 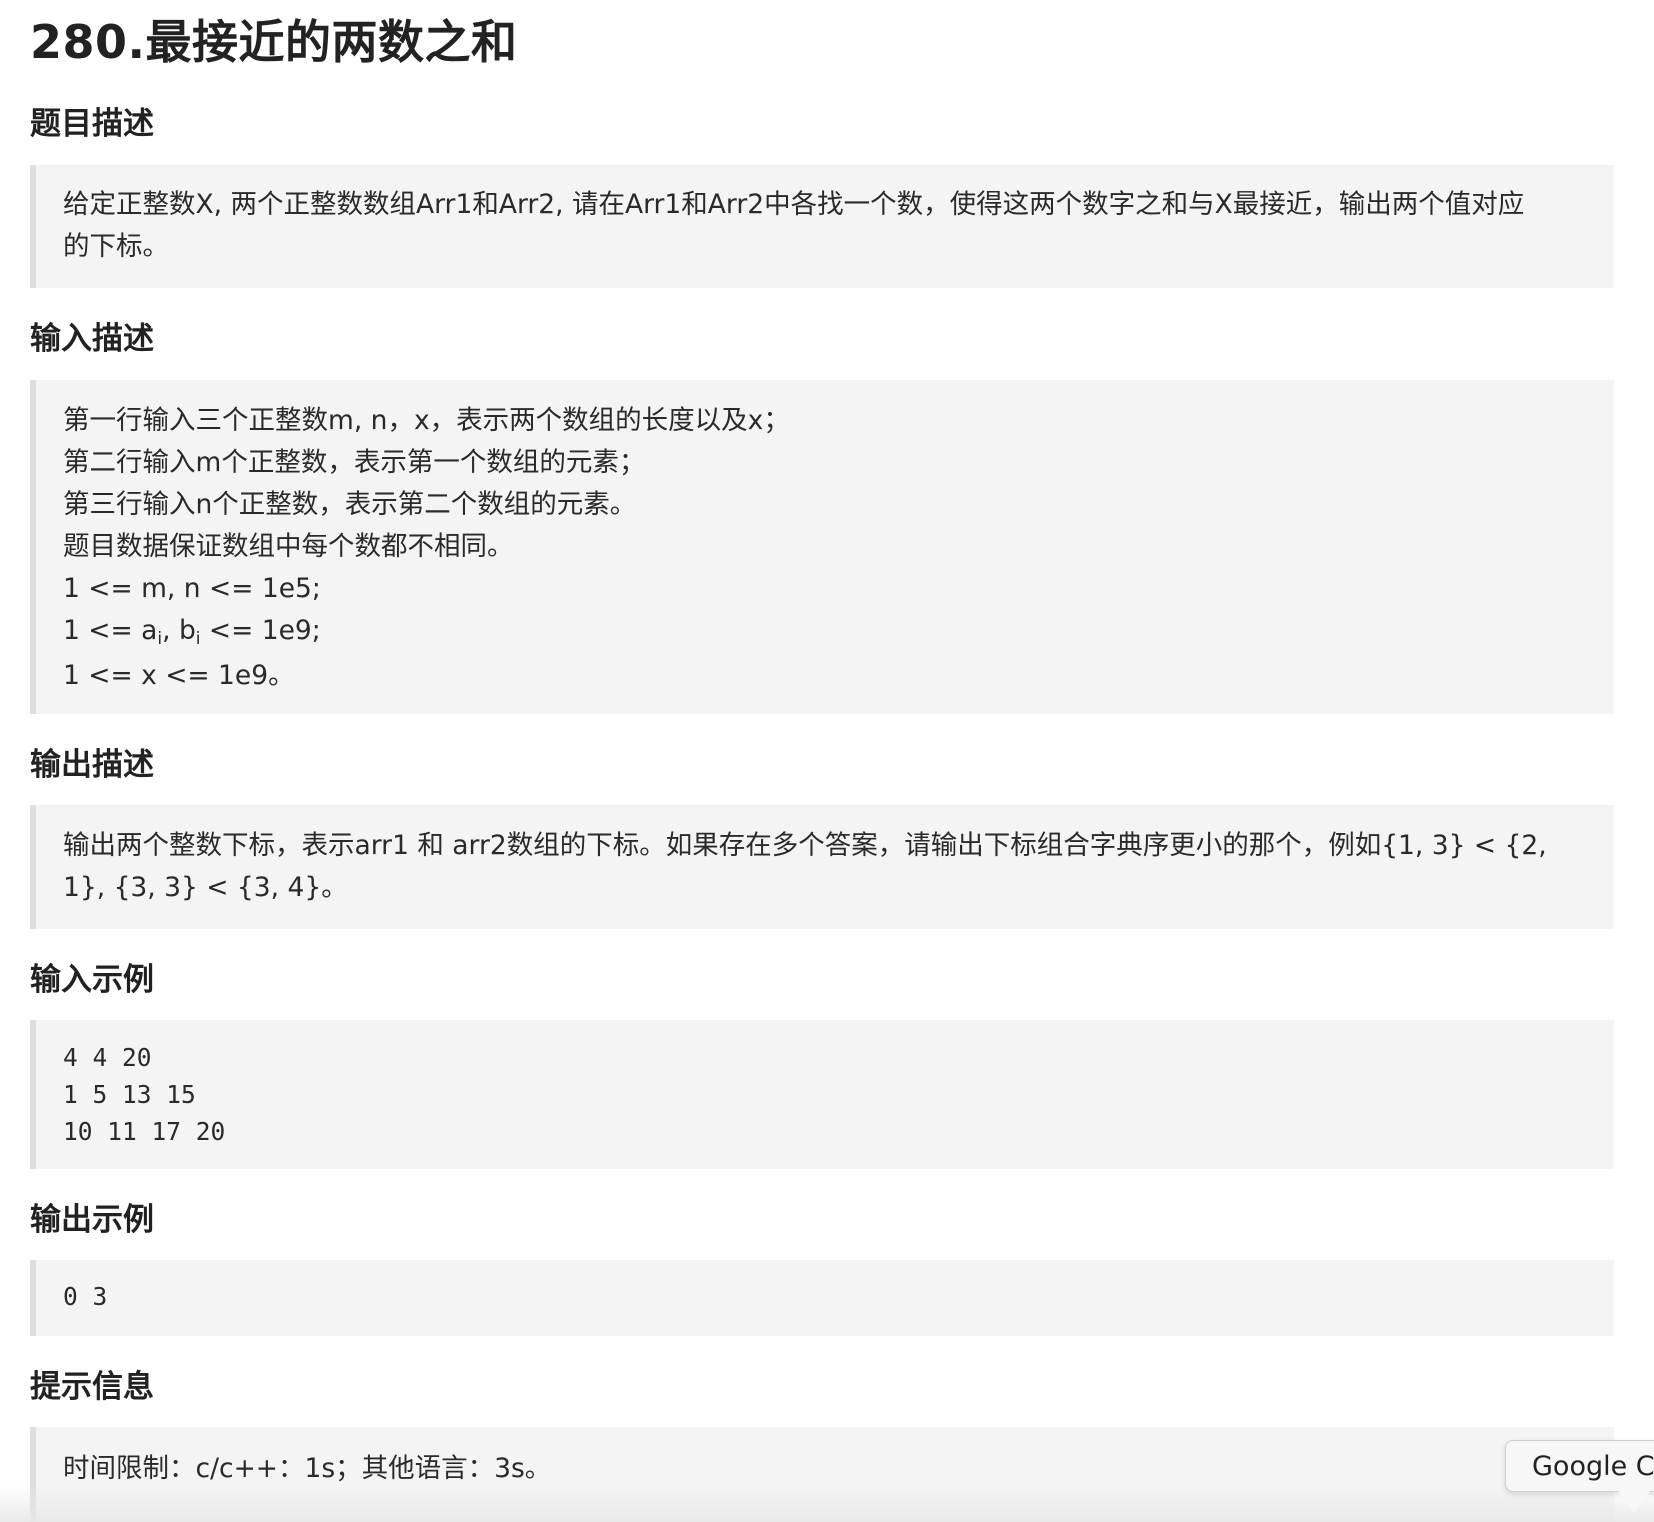 What do you see at coordinates (179, 630) in the screenshot?
I see `constraint-middle: , b` at bounding box center [179, 630].